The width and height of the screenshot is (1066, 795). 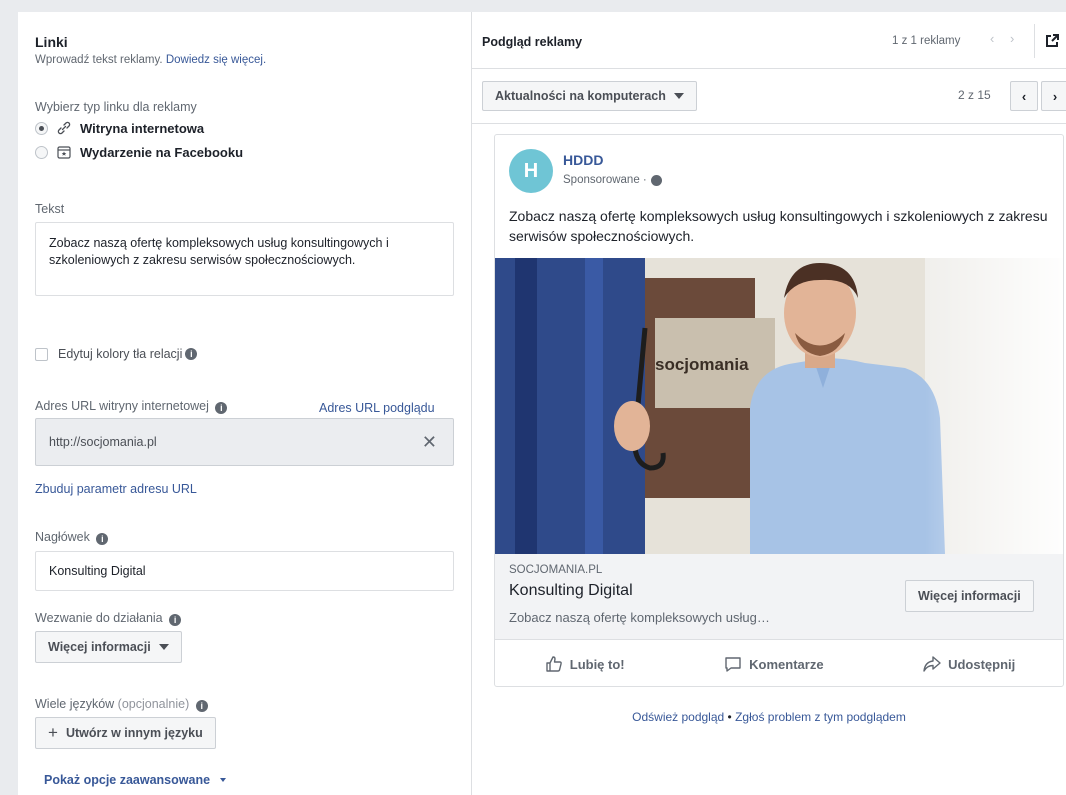 I want to click on ad-actions: Lubię to! Komentarze Udostępnij, so click(x=779, y=663).